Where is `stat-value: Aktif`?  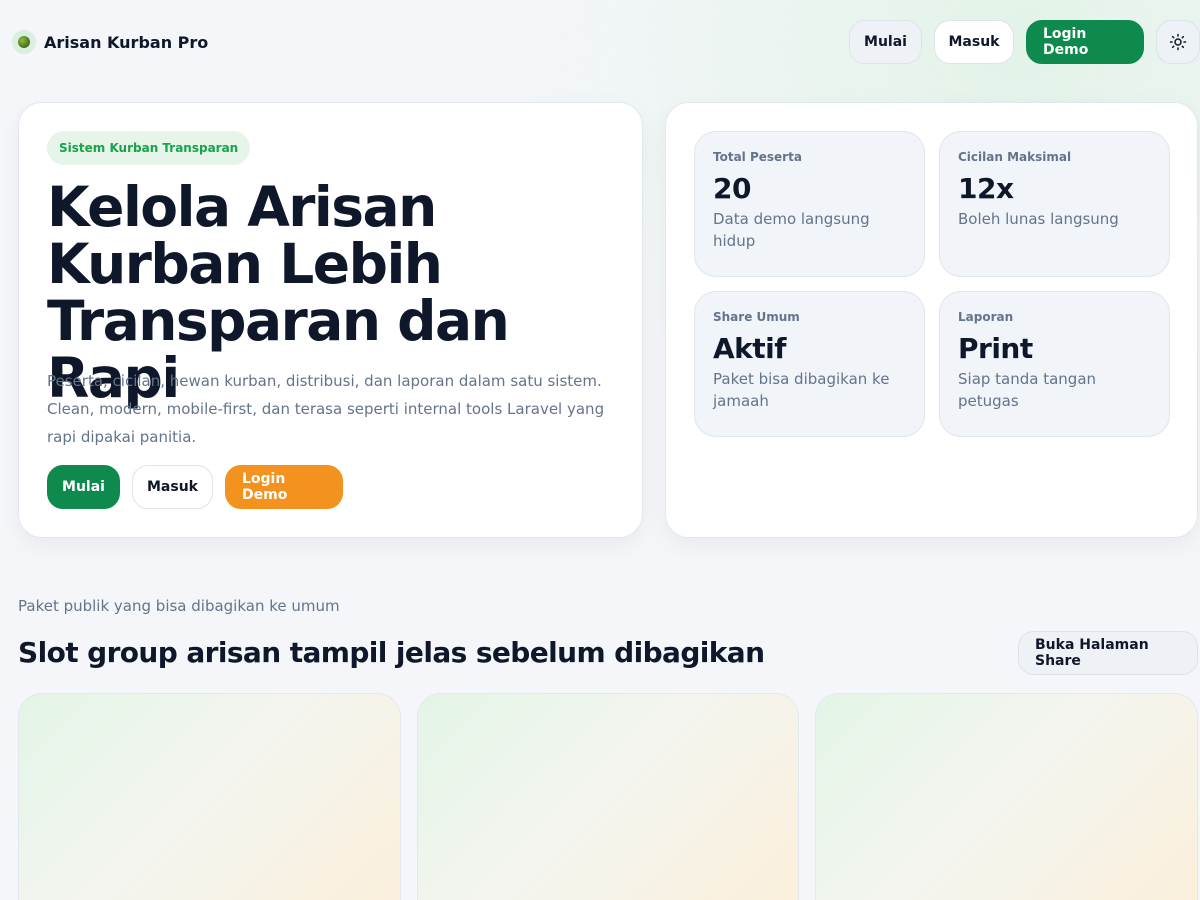 stat-value: Aktif is located at coordinates (749, 348).